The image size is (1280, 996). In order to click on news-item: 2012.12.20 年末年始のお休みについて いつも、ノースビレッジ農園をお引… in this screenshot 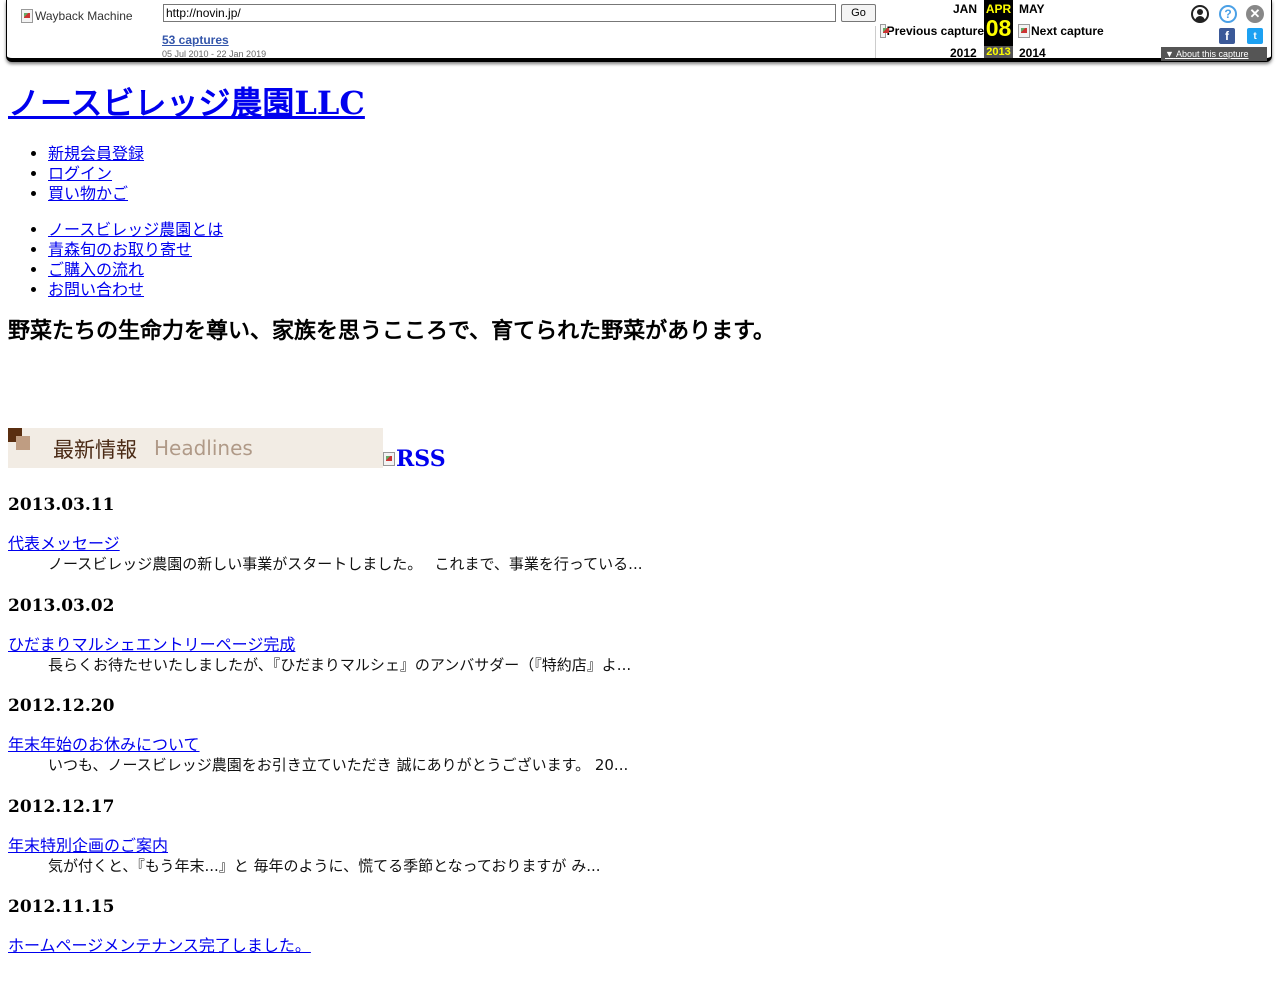, I will do `click(638, 744)`.